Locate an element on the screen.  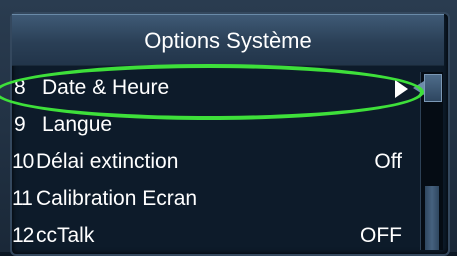
scroll-up-icon is located at coordinates (427, 88).